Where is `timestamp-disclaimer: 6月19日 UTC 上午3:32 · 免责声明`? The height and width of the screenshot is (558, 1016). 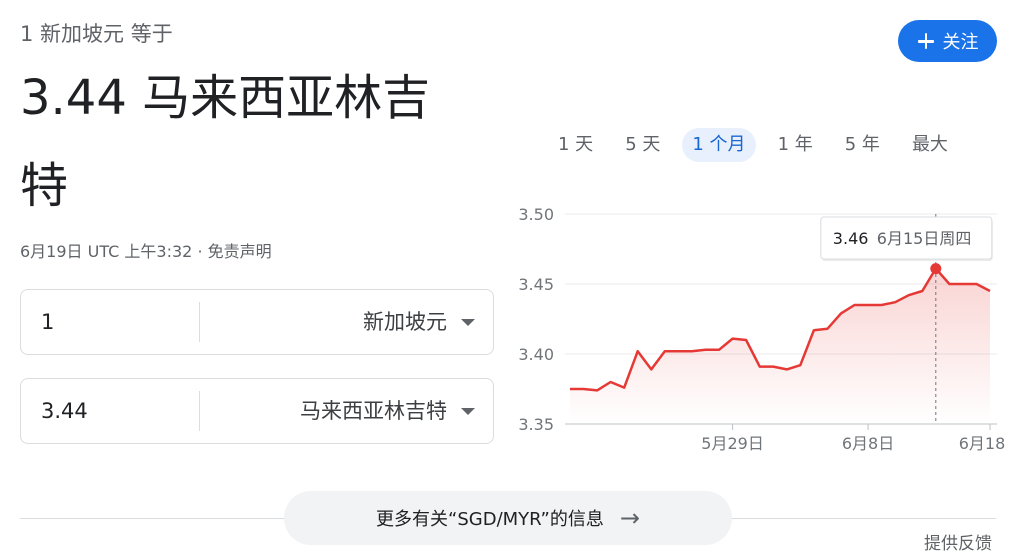 timestamp-disclaimer: 6月19日 UTC 上午3:32 · 免责声明 is located at coordinates (146, 250).